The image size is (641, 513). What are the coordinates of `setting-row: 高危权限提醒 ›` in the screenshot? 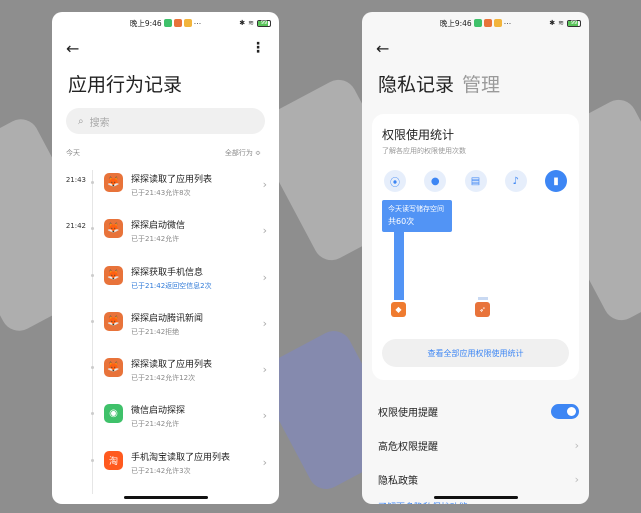 It's located at (475, 445).